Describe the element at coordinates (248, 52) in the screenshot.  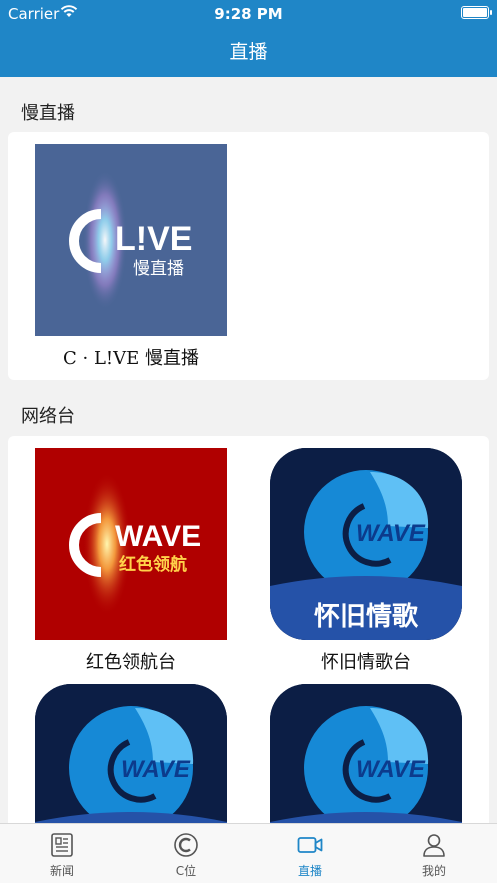
I see `page-title: 直播` at that location.